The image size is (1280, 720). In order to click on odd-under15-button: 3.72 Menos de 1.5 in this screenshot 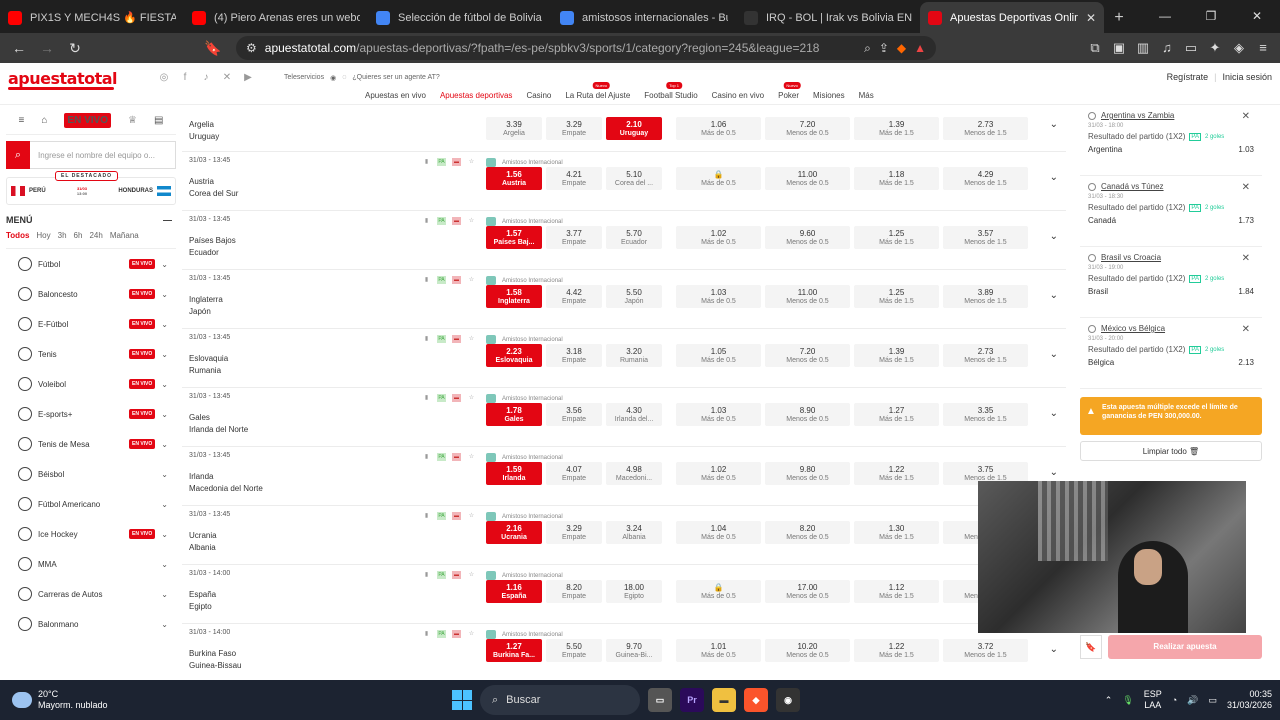, I will do `click(985, 650)`.